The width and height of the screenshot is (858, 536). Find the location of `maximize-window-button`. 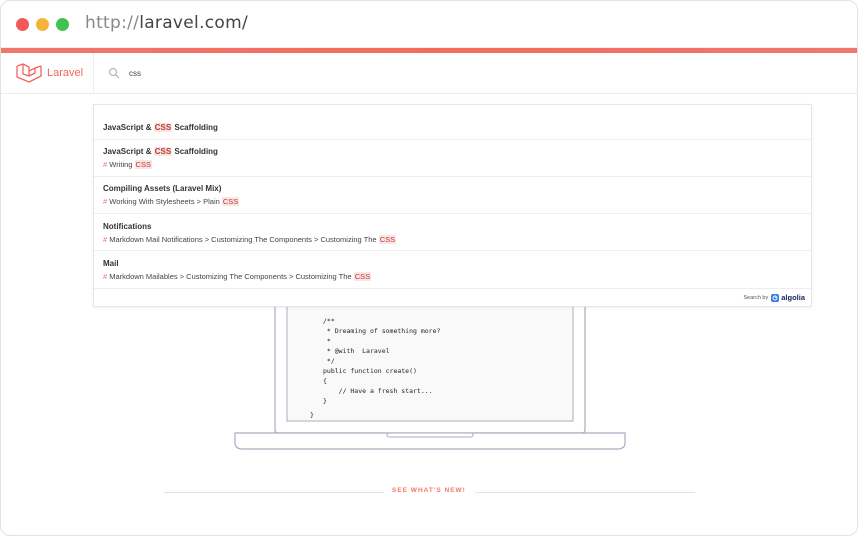

maximize-window-button is located at coordinates (62, 24).